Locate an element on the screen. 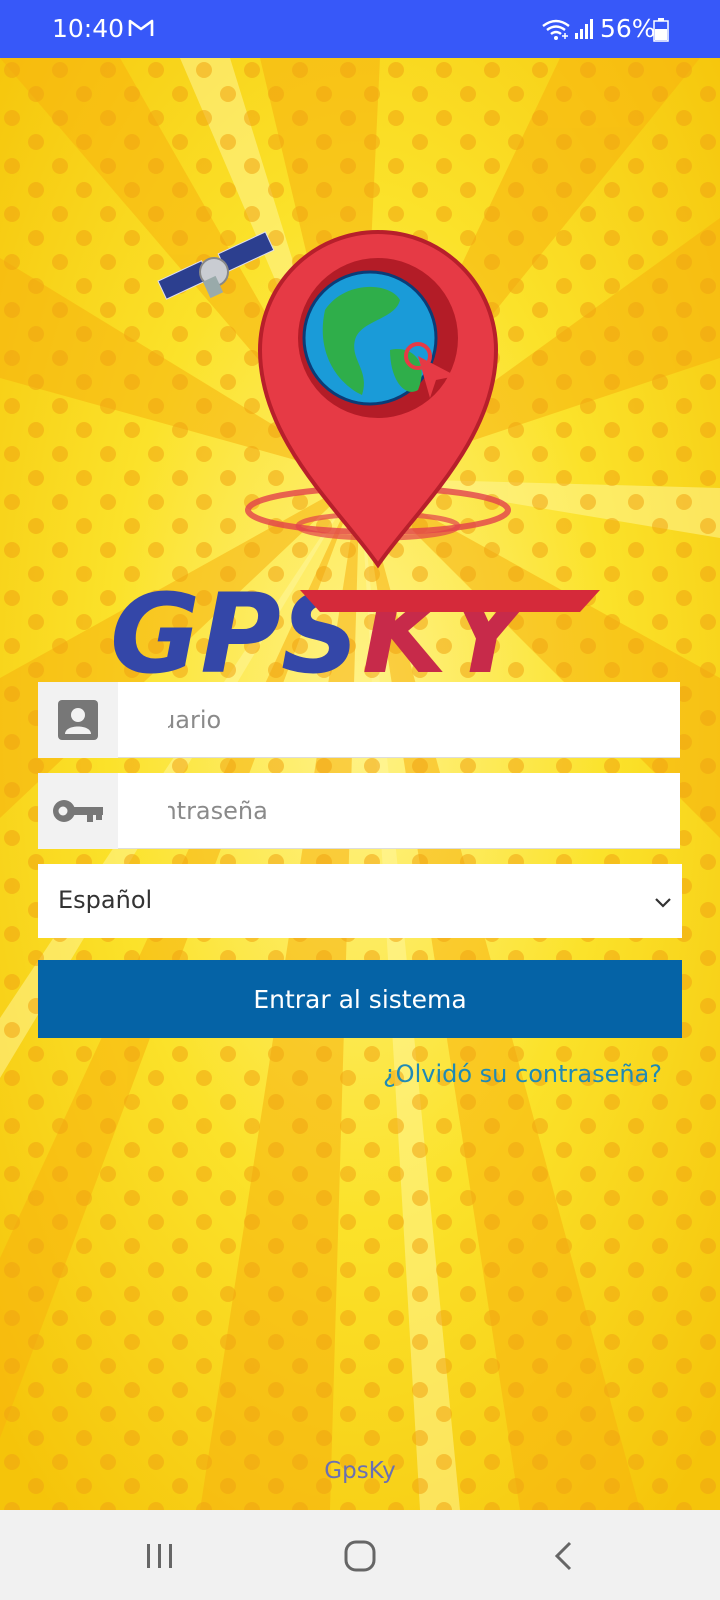 Image resolution: width=720 pixels, height=1600 pixels. gpsky-wordmark: GPS KY is located at coordinates (355, 625).